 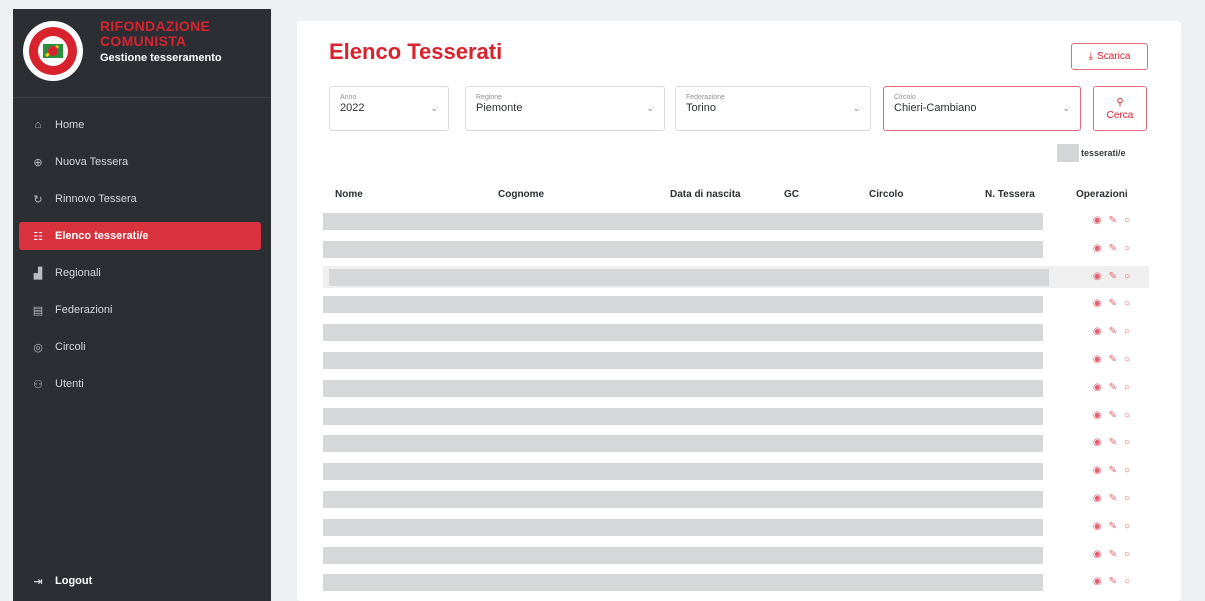 I want to click on regione-select: Regione Piemonte ⌄, so click(x=565, y=108).